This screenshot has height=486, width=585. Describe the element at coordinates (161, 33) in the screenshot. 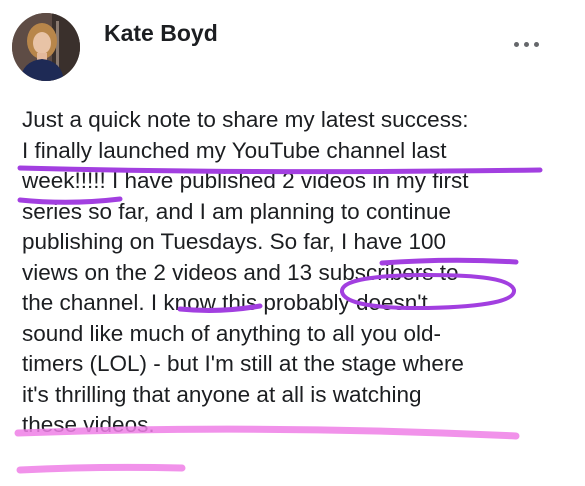

I see `author-name: Kate Boyd` at that location.